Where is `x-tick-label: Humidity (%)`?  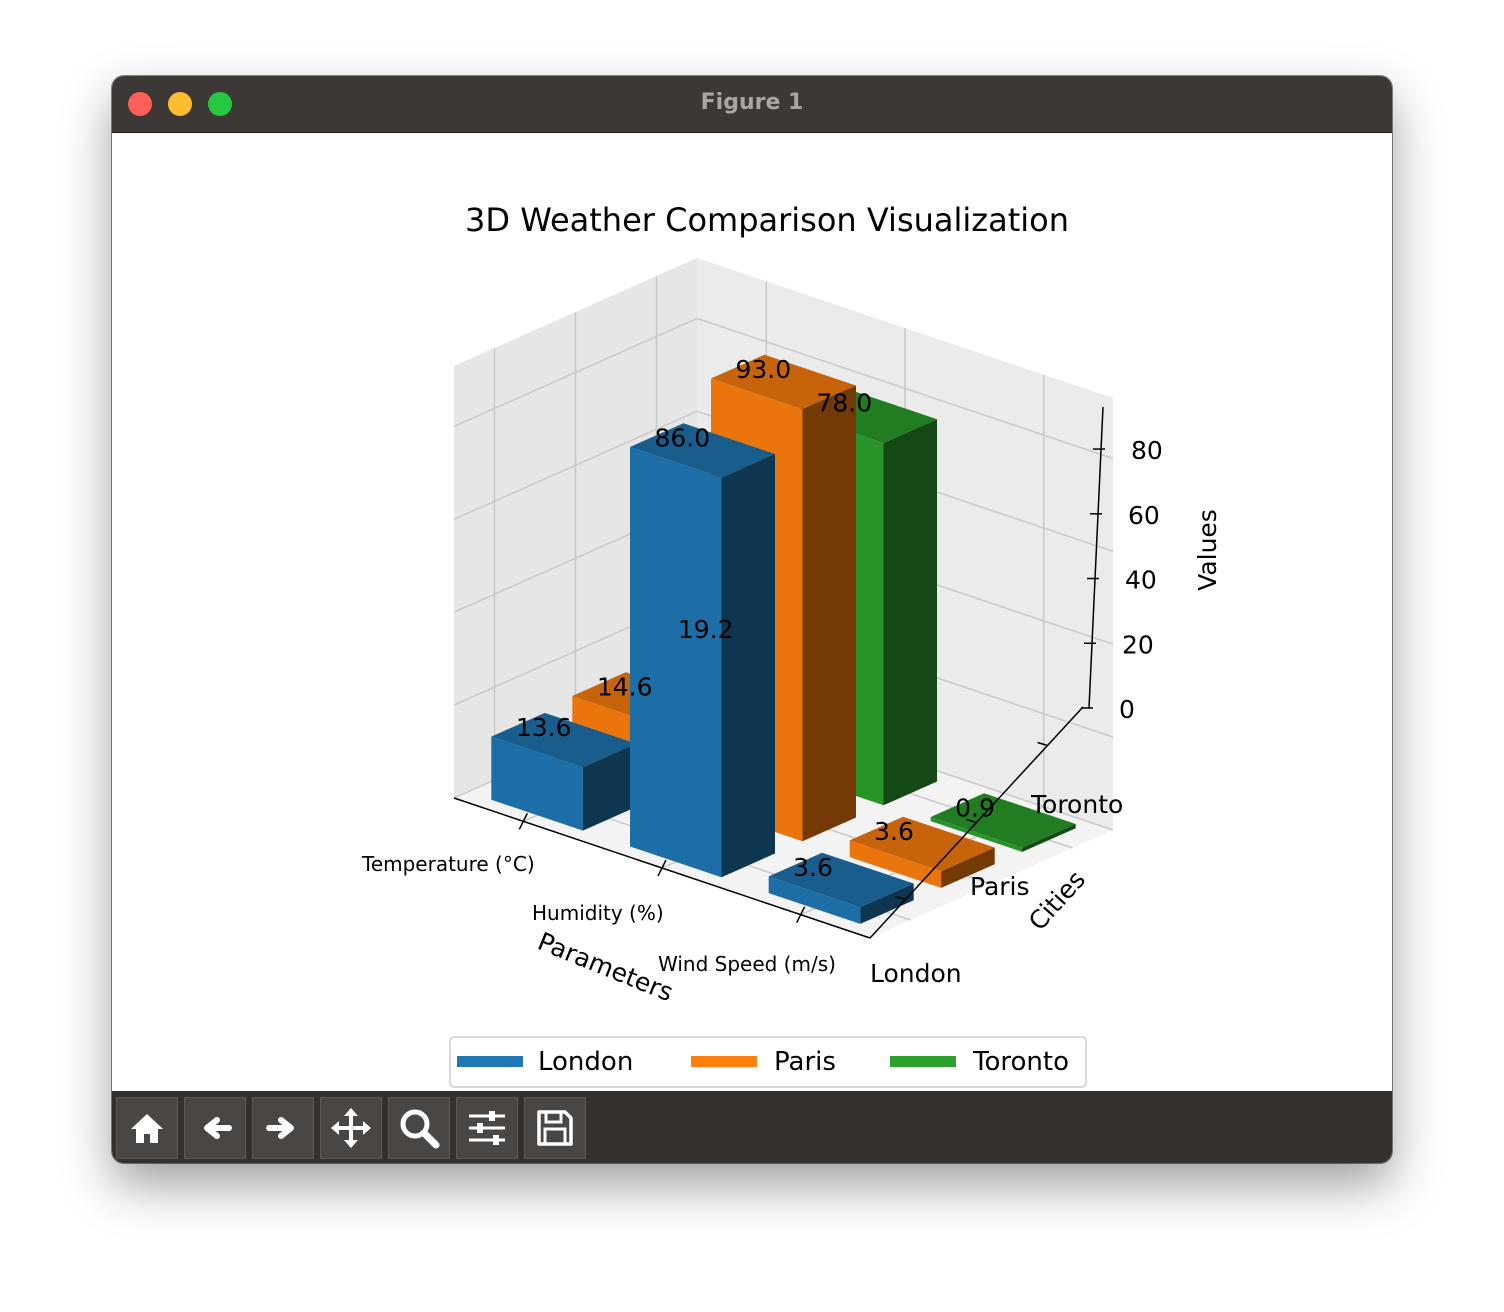 x-tick-label: Humidity (%) is located at coordinates (598, 913).